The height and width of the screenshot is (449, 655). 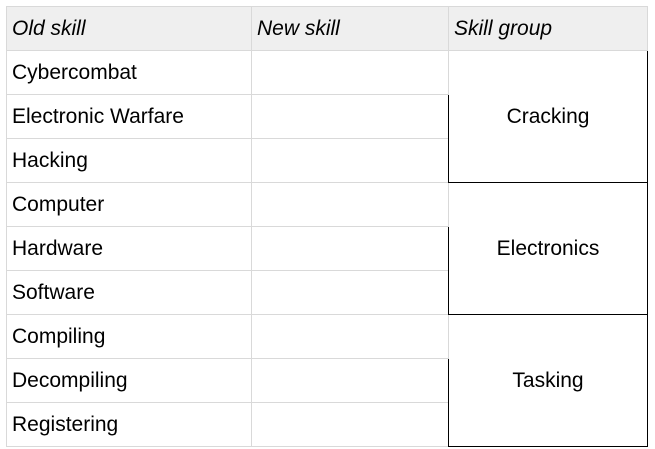 I want to click on old-skill-cell: Electronic Warfare, so click(x=129, y=116).